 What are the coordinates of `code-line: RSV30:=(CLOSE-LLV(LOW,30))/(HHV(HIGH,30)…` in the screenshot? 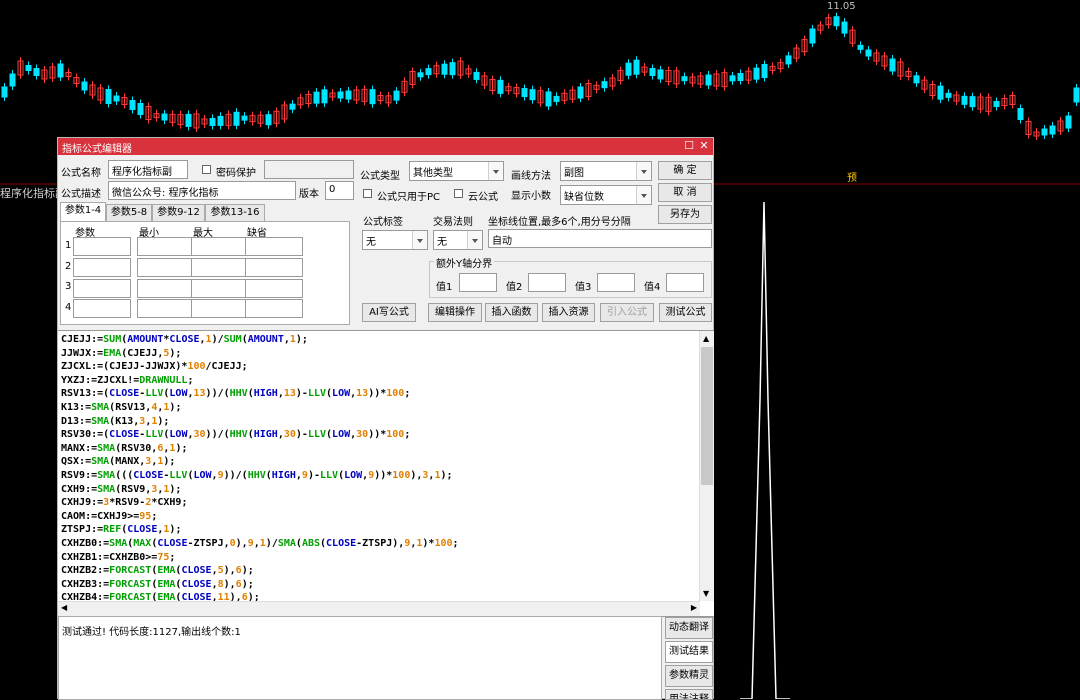 It's located at (260, 435).